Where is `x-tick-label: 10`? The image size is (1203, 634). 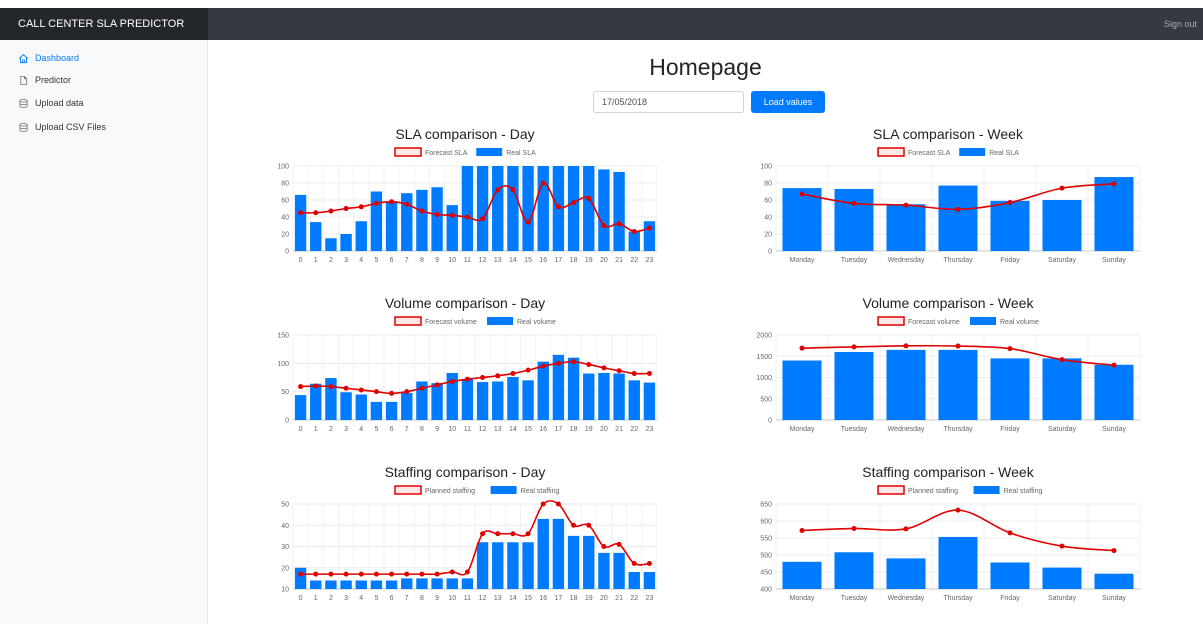 x-tick-label: 10 is located at coordinates (452, 429).